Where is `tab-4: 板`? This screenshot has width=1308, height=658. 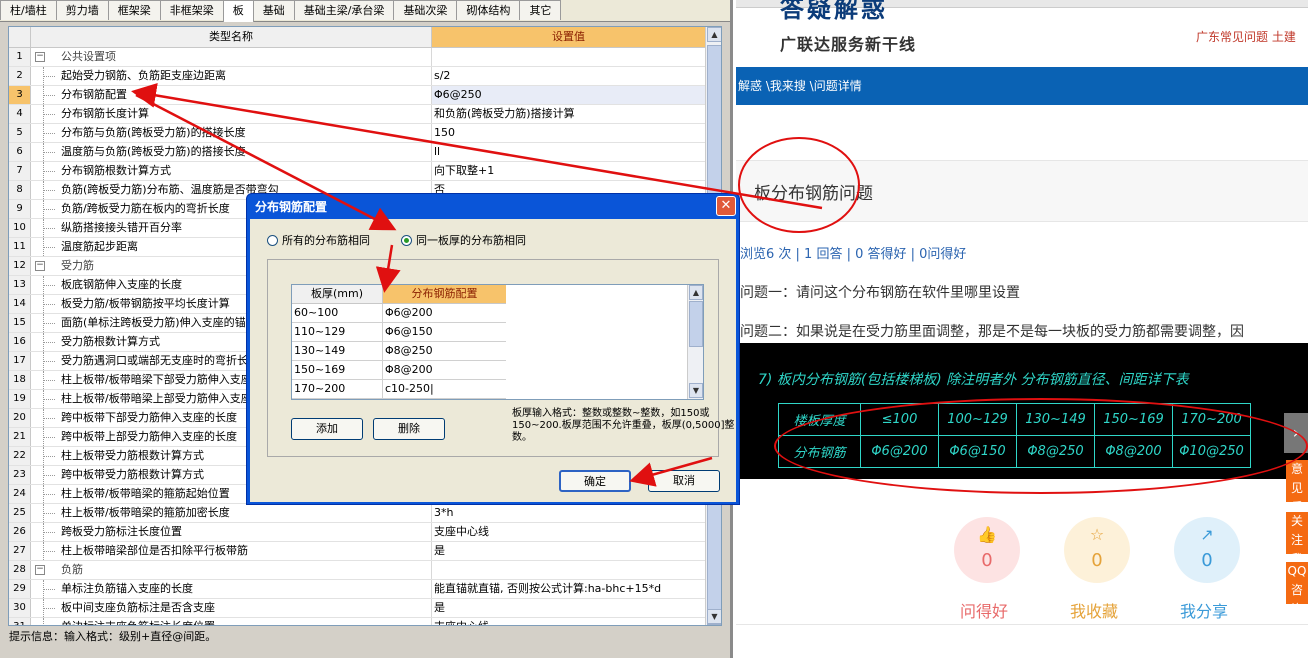 tab-4: 板 is located at coordinates (238, 11).